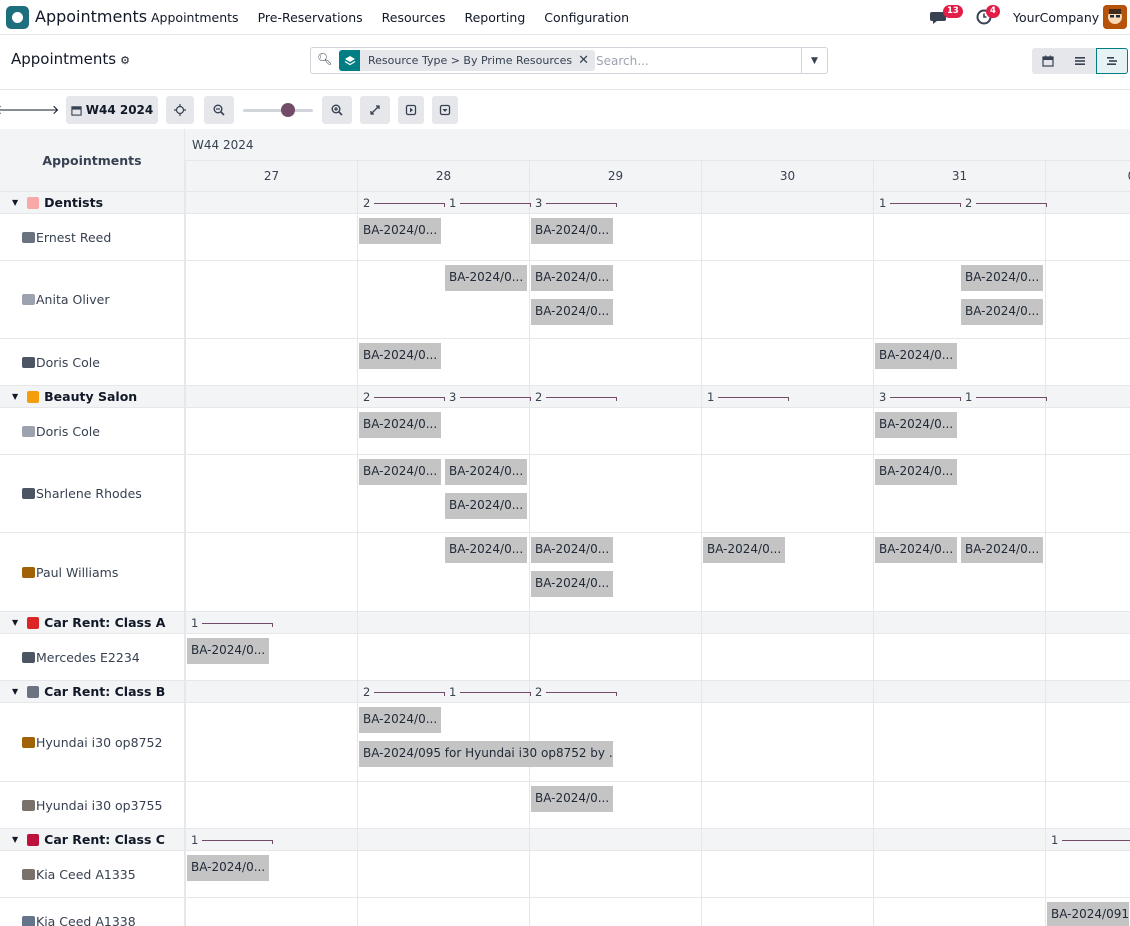 The width and height of the screenshot is (1130, 926). Describe the element at coordinates (278, 110) in the screenshot. I see `zoom-slider` at that location.